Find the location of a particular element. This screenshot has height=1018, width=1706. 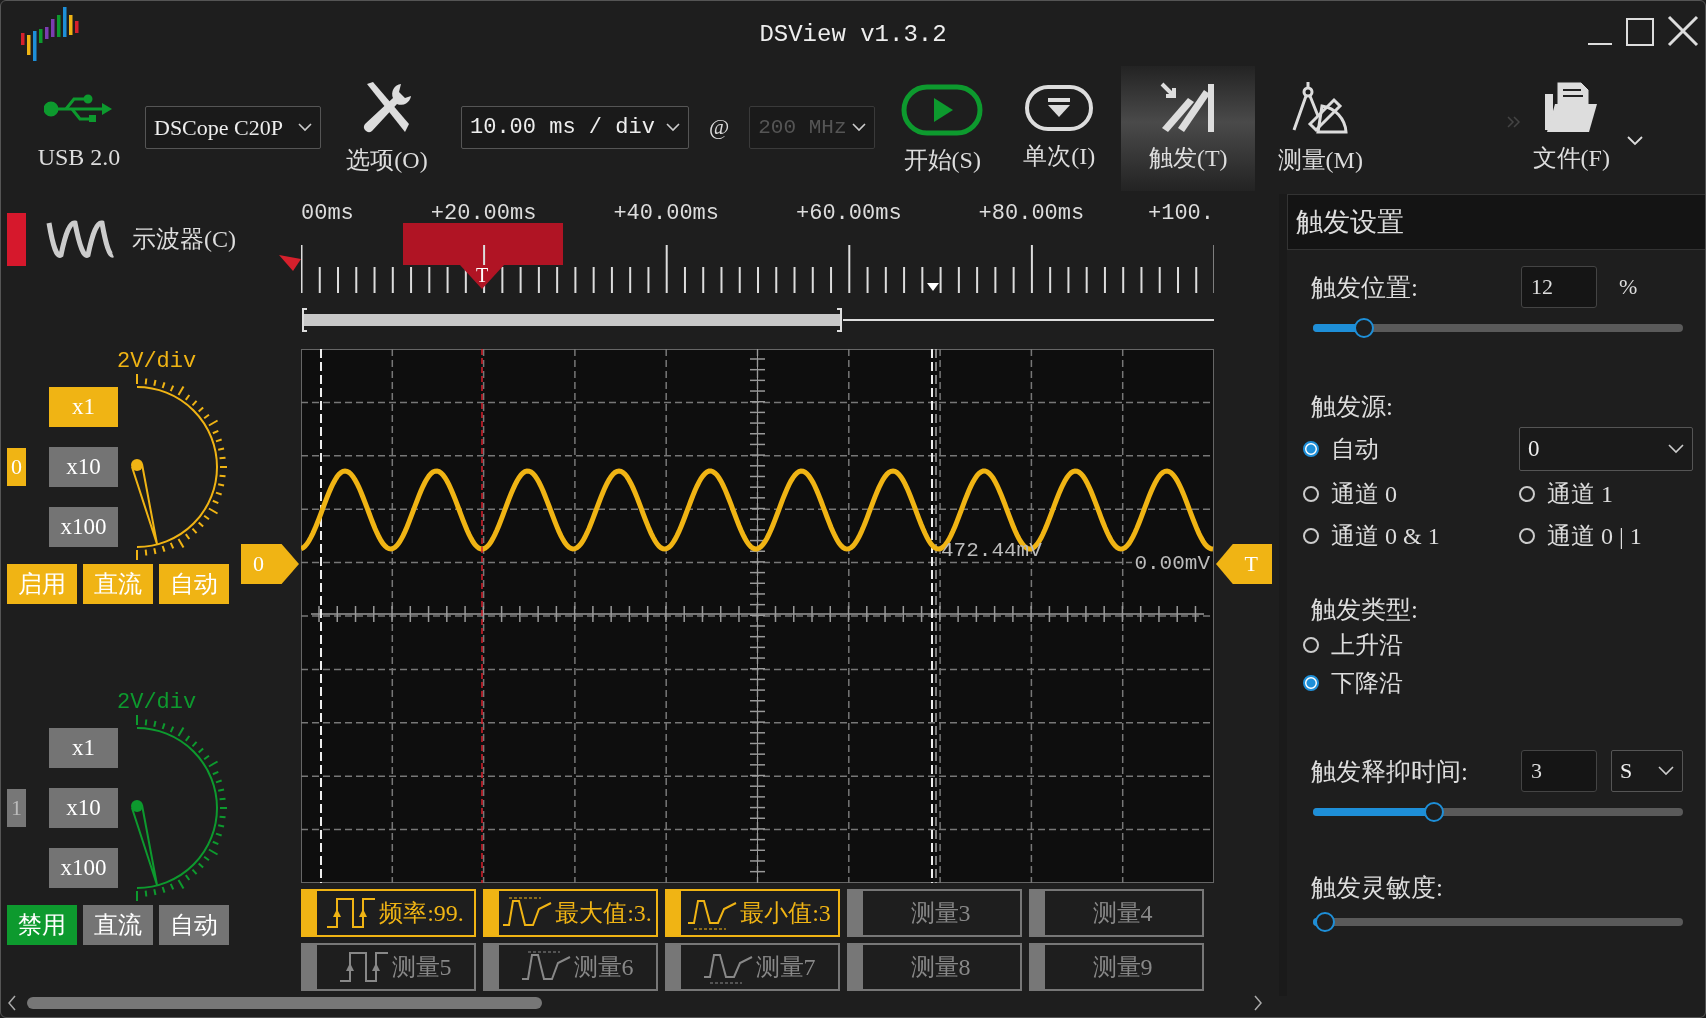

trigger-marker: T is located at coordinates (482, 277).